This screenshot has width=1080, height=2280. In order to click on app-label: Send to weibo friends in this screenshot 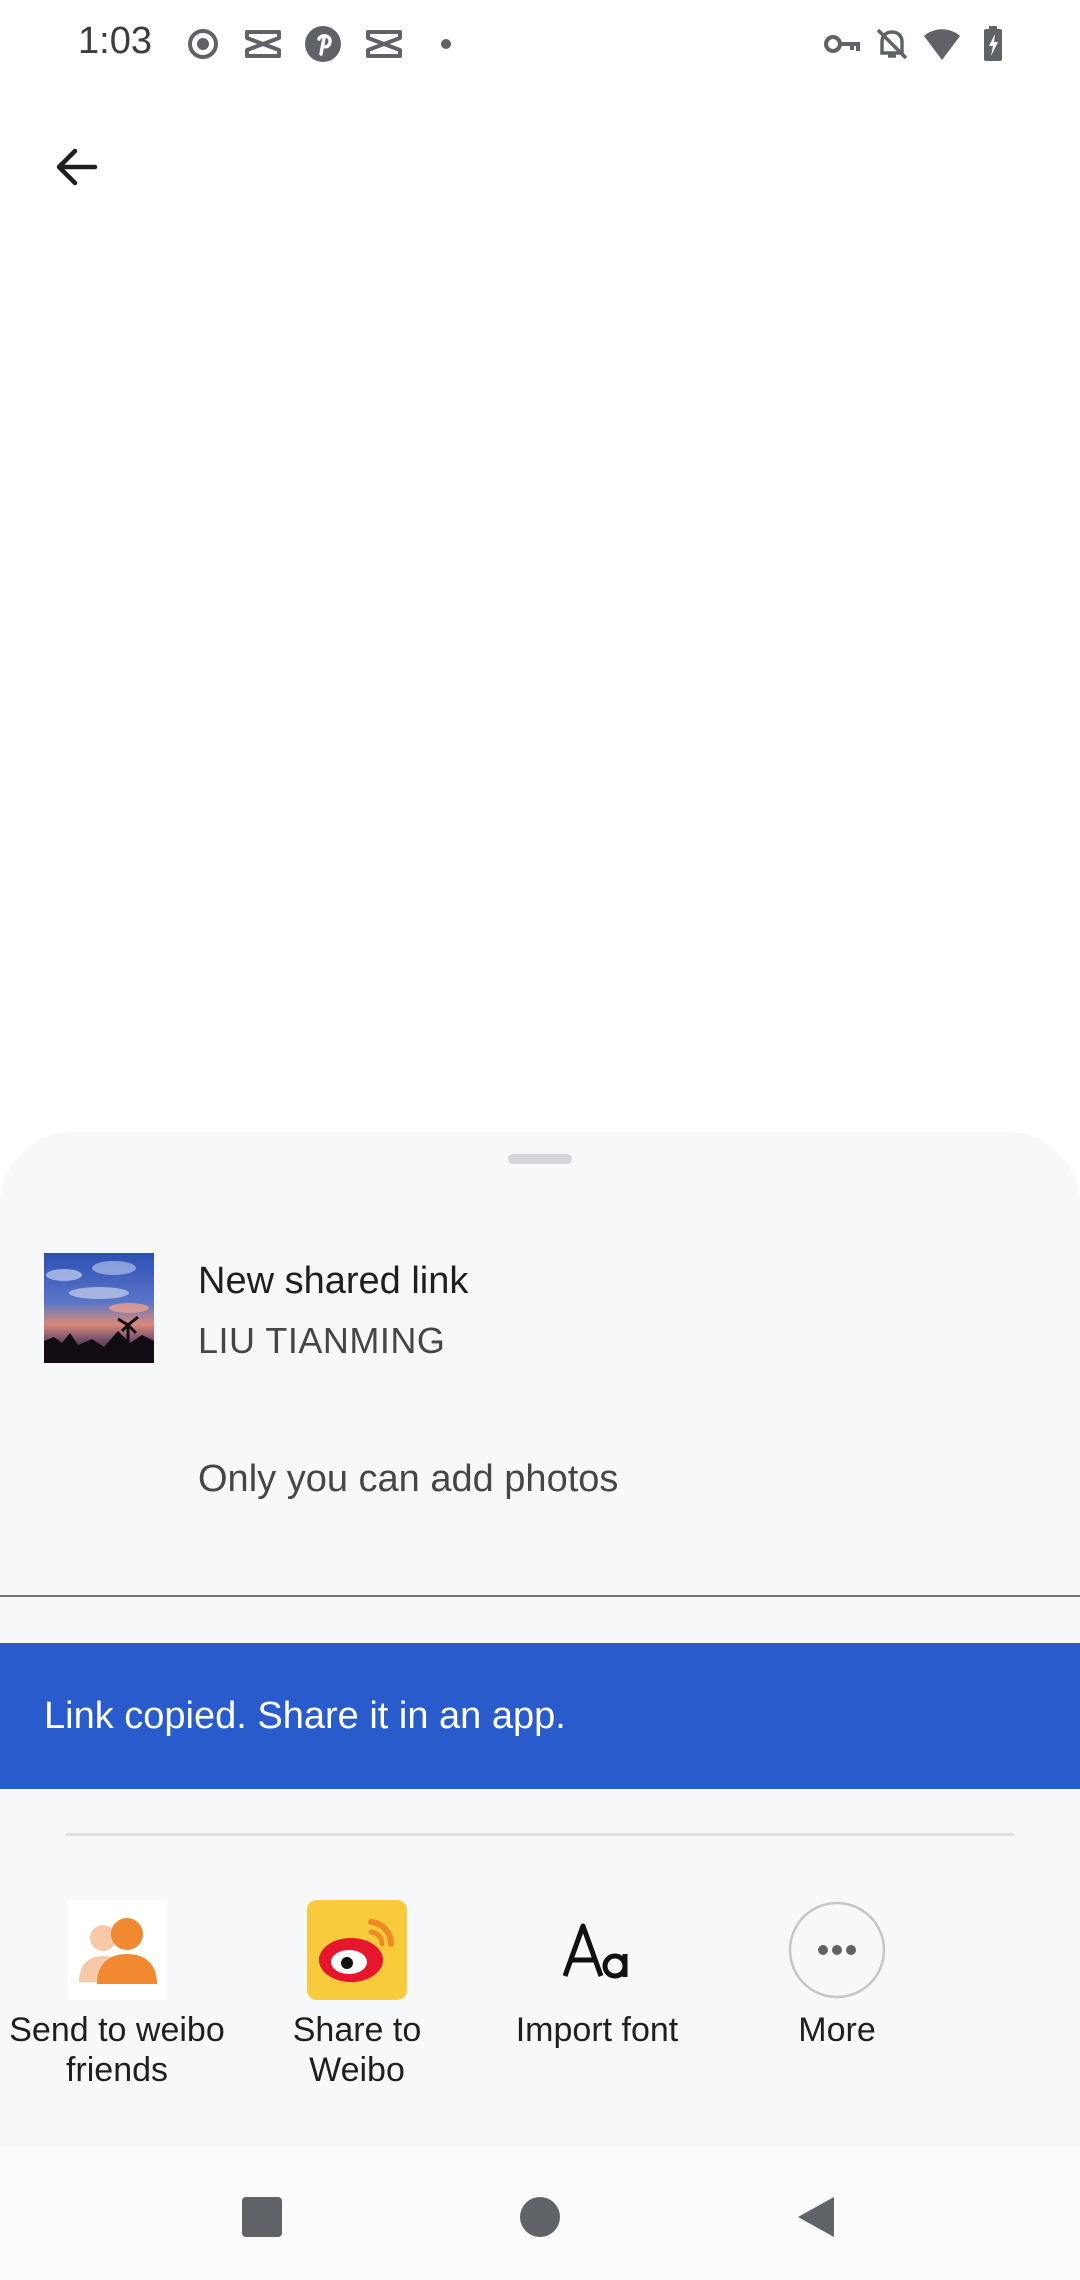, I will do `click(117, 2050)`.